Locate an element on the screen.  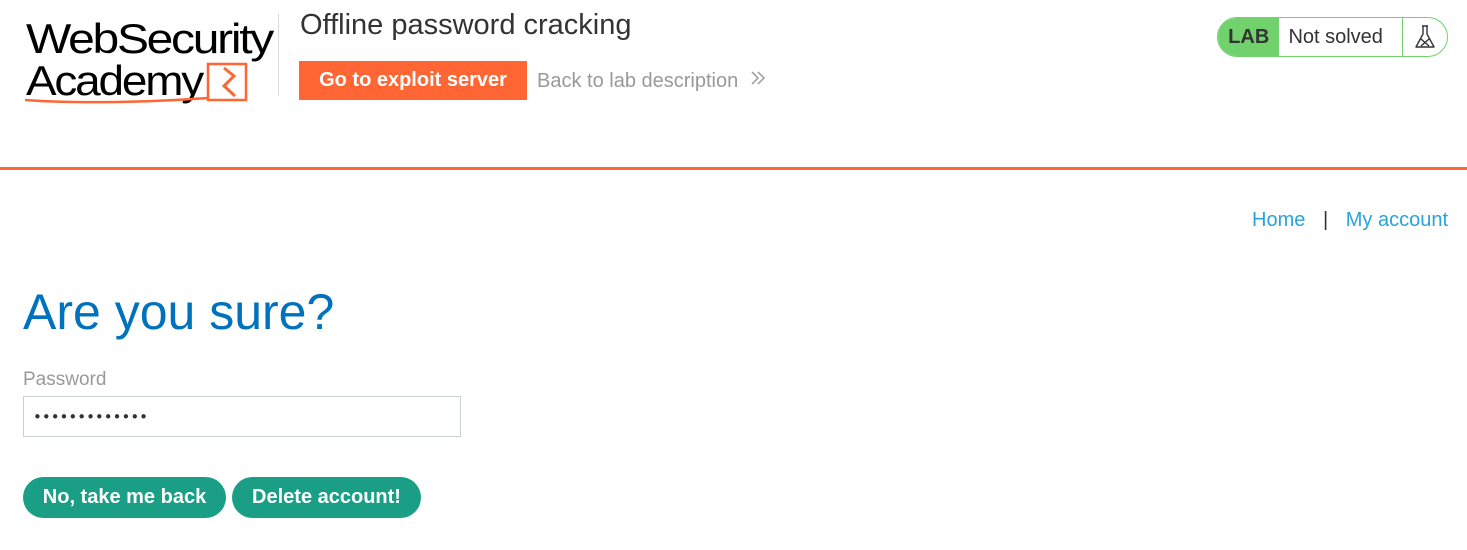
password-label: Password is located at coordinates (65, 379).